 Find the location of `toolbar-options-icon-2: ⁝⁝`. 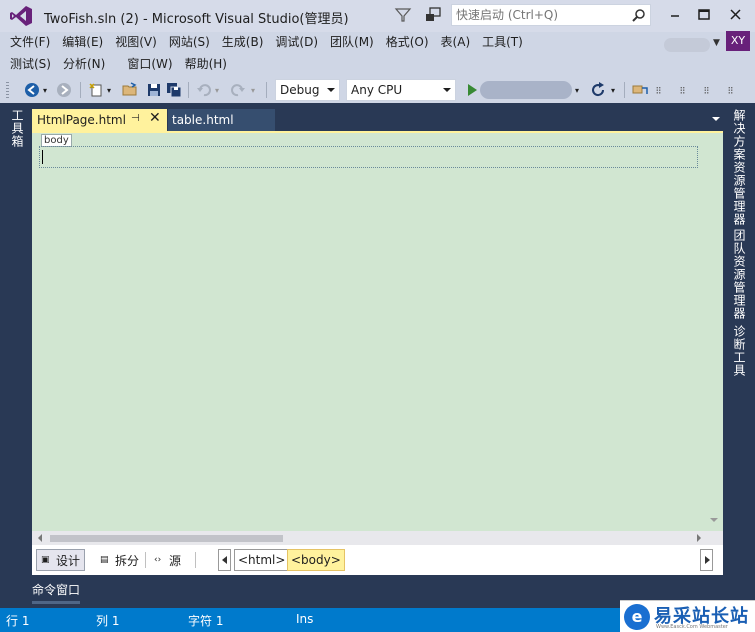

toolbar-options-icon-2: ⁝⁝ is located at coordinates (682, 90).